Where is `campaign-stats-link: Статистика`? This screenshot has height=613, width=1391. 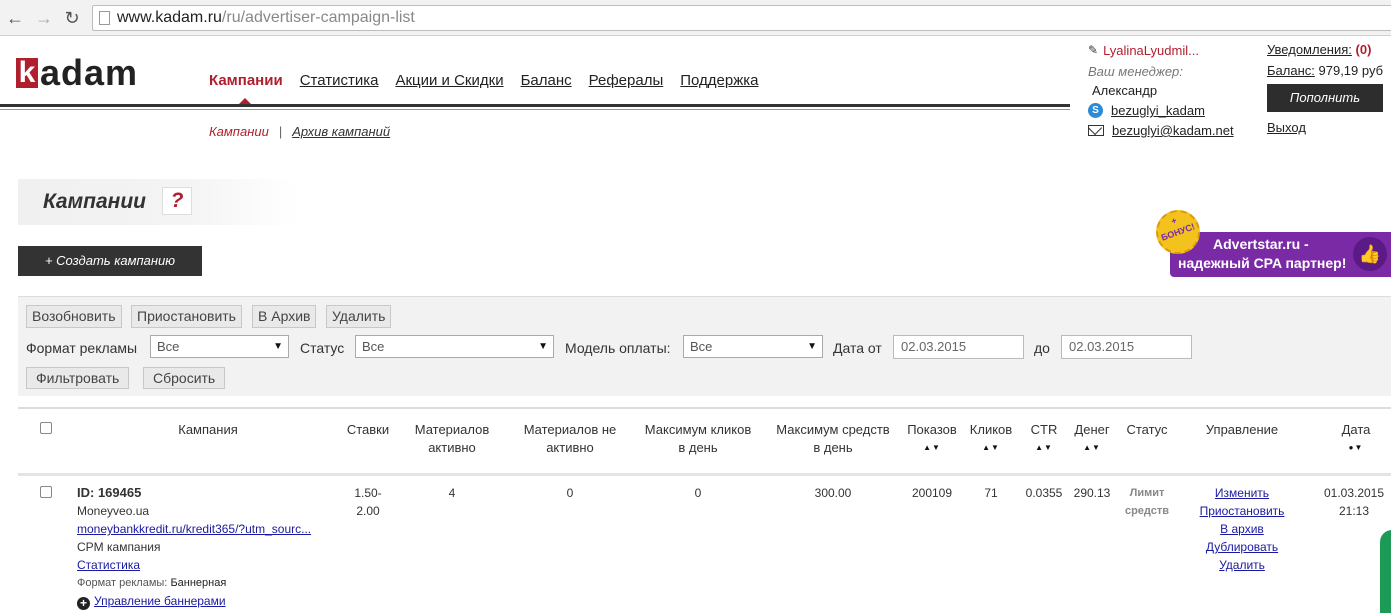 campaign-stats-link: Статистика is located at coordinates (108, 565).